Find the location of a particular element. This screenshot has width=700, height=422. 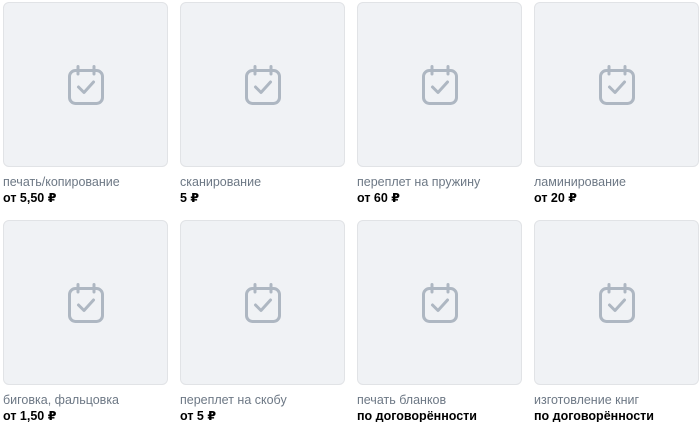

product-card: печать/копирование от 5,50 ₽ is located at coordinates (85, 104).